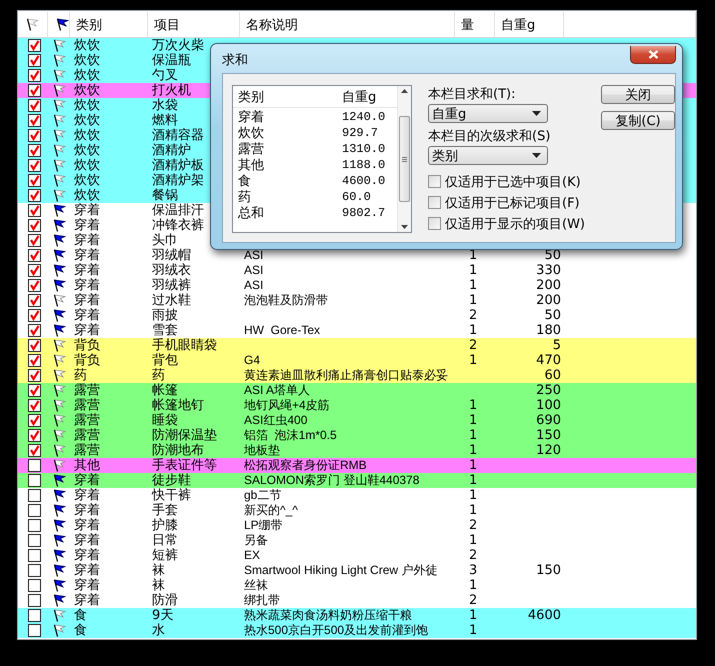 Image resolution: width=715 pixels, height=666 pixels. I want to click on sum-column-dropdown: 自重g, so click(488, 113).